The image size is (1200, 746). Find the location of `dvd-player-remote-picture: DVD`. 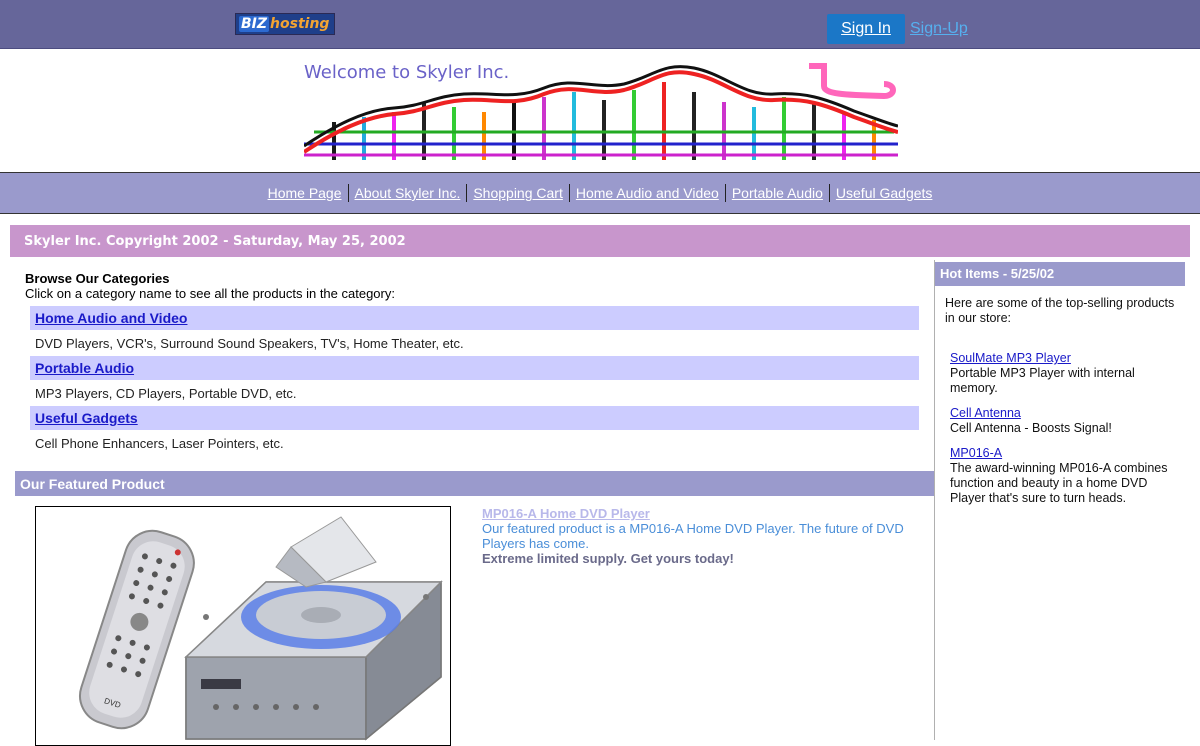

dvd-player-remote-picture: DVD is located at coordinates (261, 628).